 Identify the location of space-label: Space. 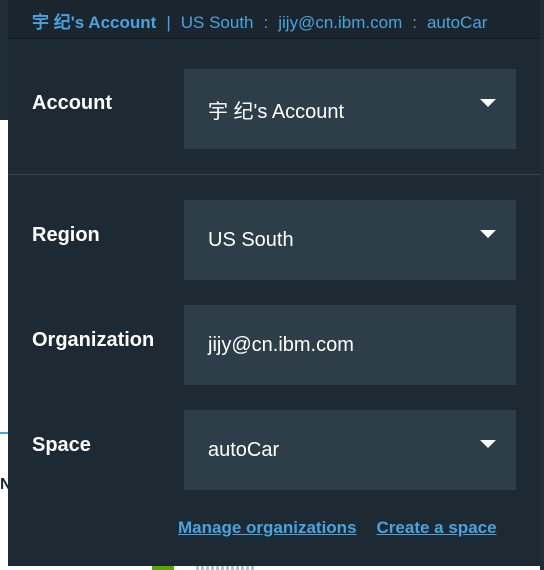
(61, 445).